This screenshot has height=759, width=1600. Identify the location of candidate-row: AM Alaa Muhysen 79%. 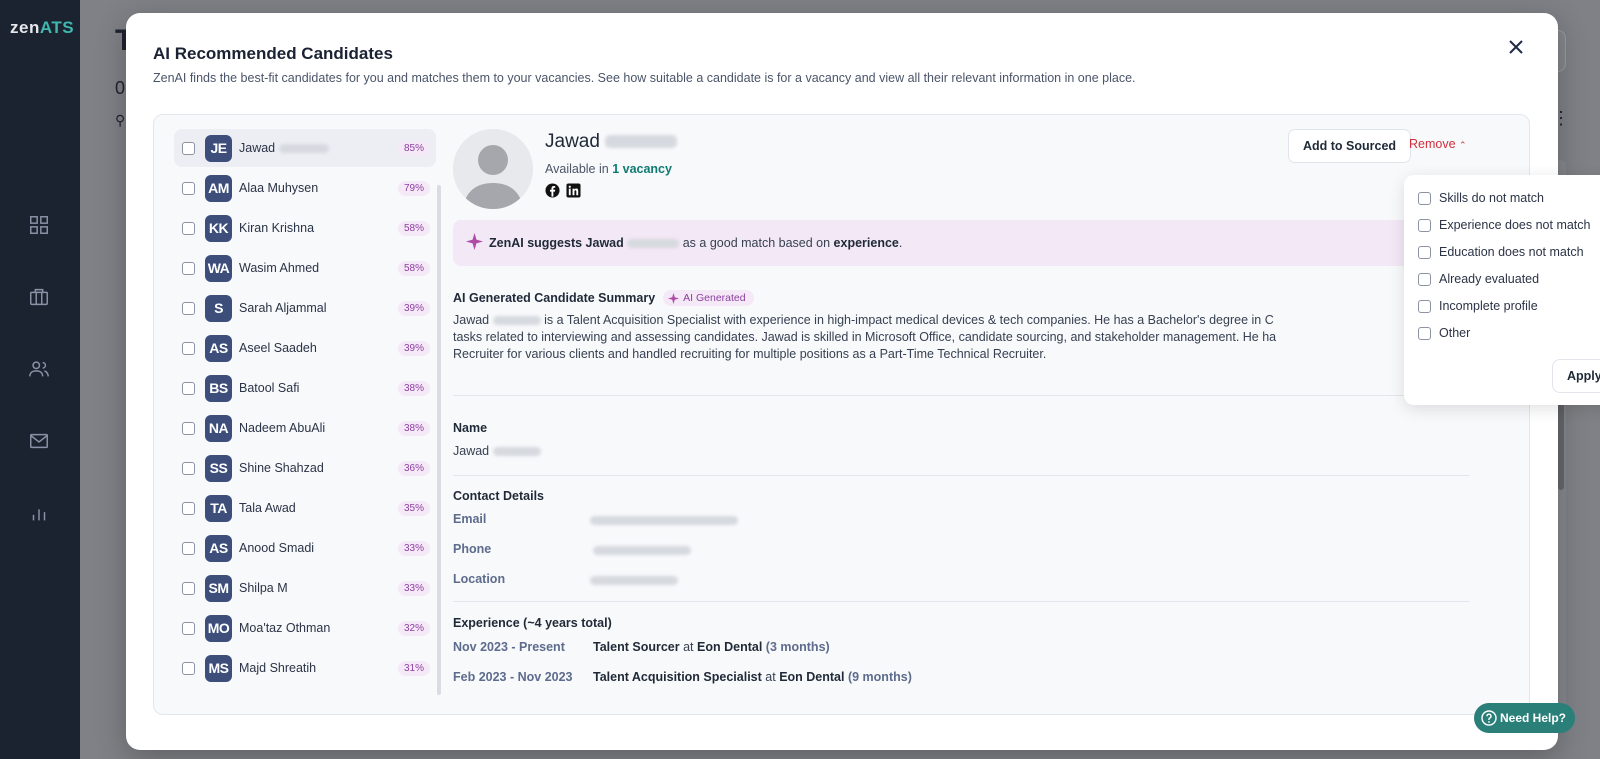
(305, 188).